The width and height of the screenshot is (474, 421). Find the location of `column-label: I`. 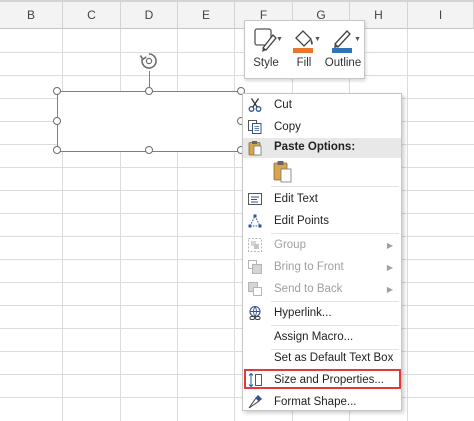

column-label: I is located at coordinates (440, 15).